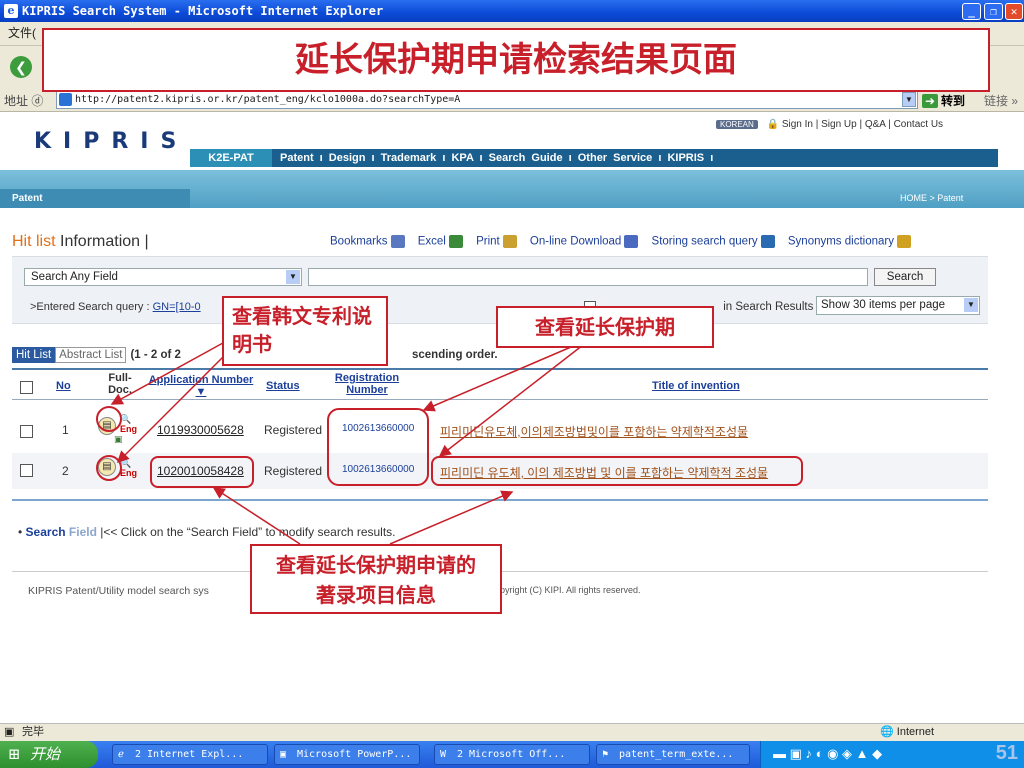 This screenshot has height=768, width=1024. Describe the element at coordinates (841, 242) in the screenshot. I see `synonyms-link: Synonyms dictionary` at that location.